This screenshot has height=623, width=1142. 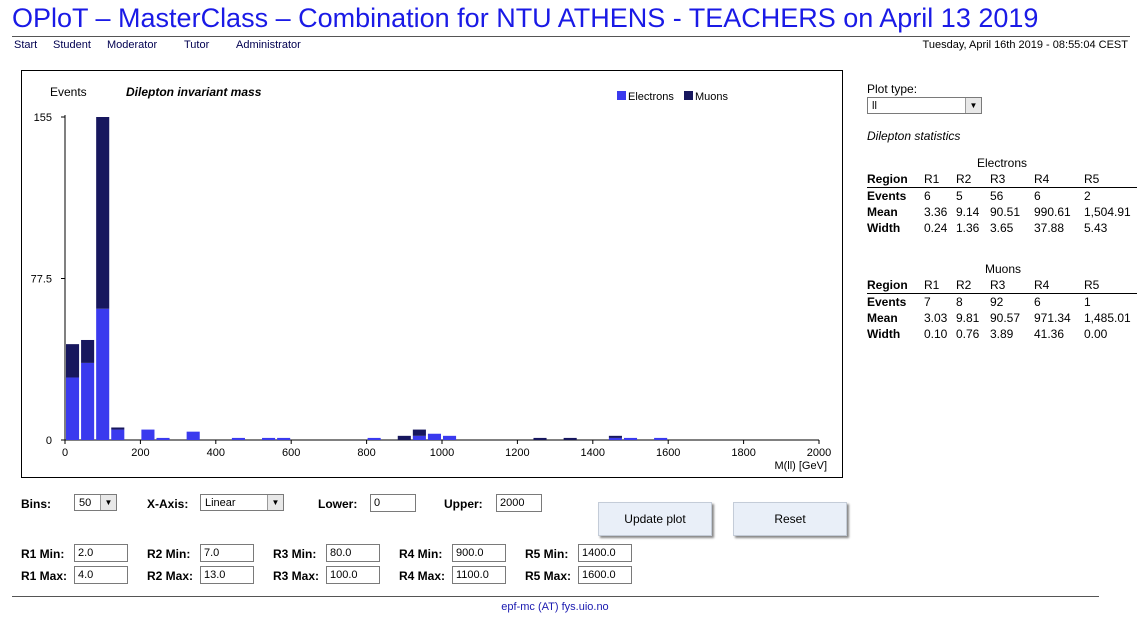 I want to click on table-row: Events 6 5 56 6 2, so click(x=1002, y=196).